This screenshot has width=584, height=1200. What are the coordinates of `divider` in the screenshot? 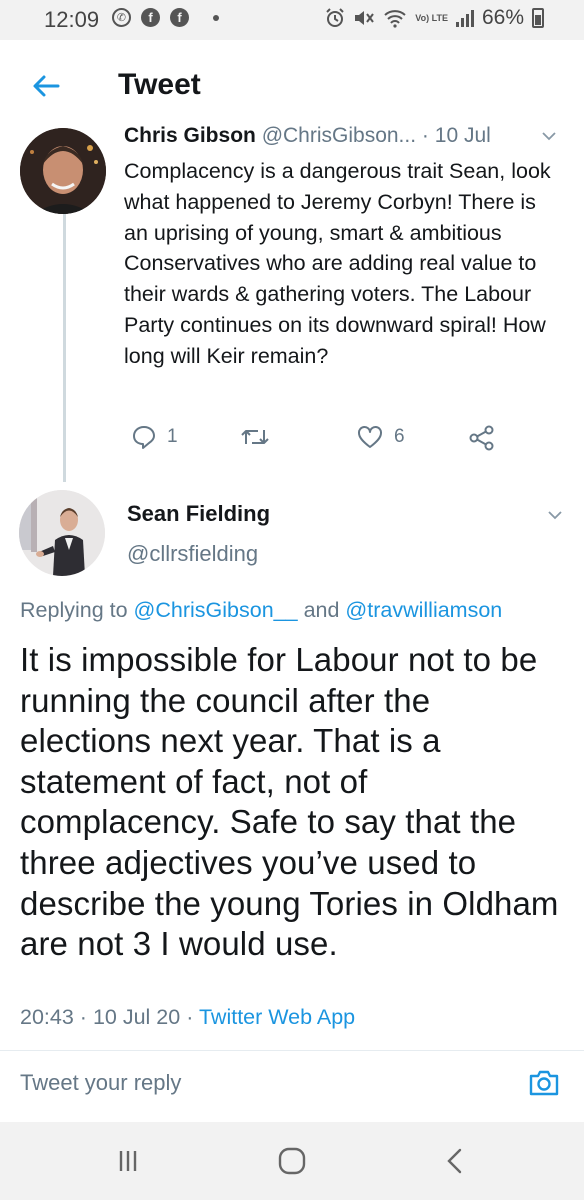 It's located at (292, 1050).